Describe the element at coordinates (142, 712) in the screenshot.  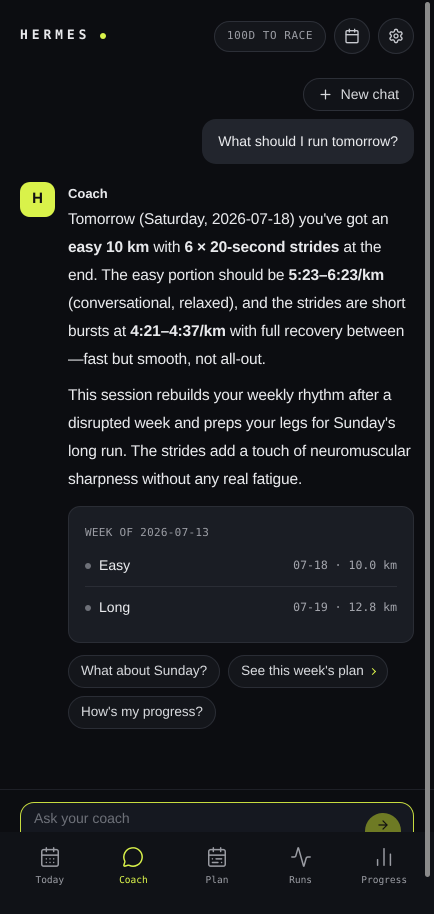
I see `suggestion-chip: How's my progress?` at that location.